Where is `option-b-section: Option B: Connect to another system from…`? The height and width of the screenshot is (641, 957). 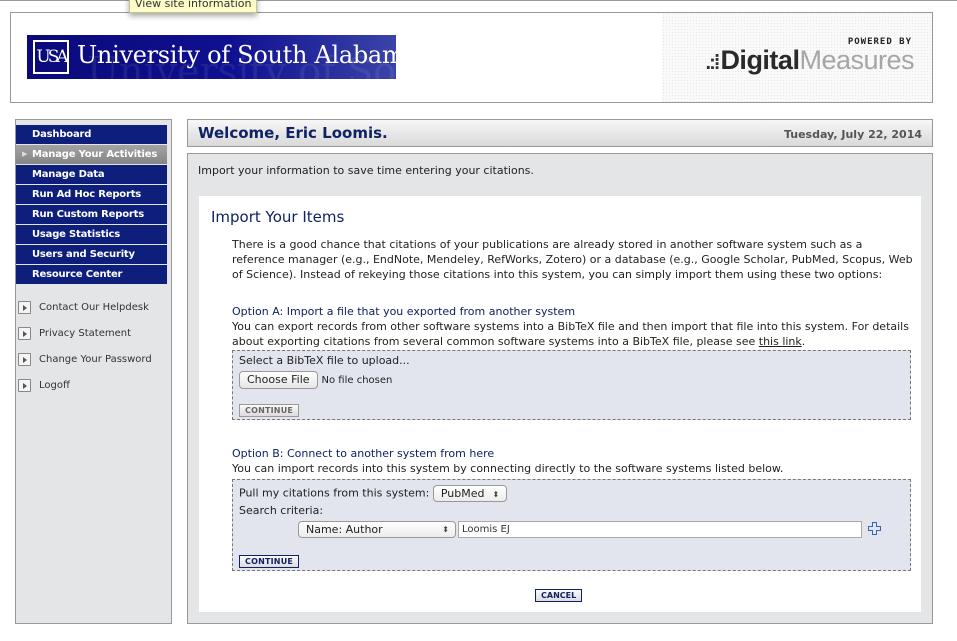
option-b-section: Option B: Connect to another system from… is located at coordinates (575, 461).